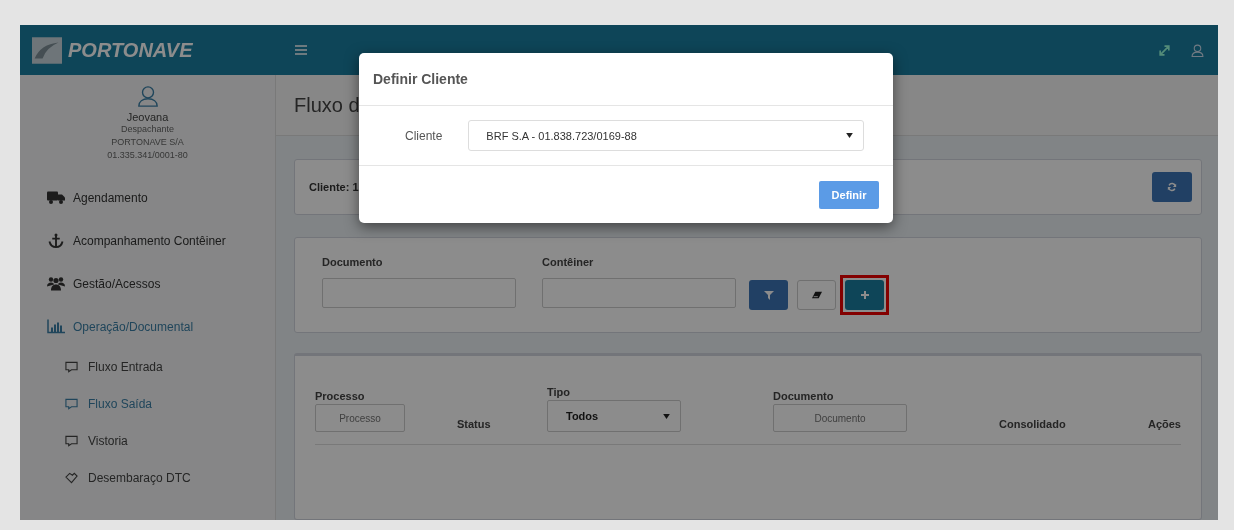  I want to click on menu-icon, so click(301, 50).